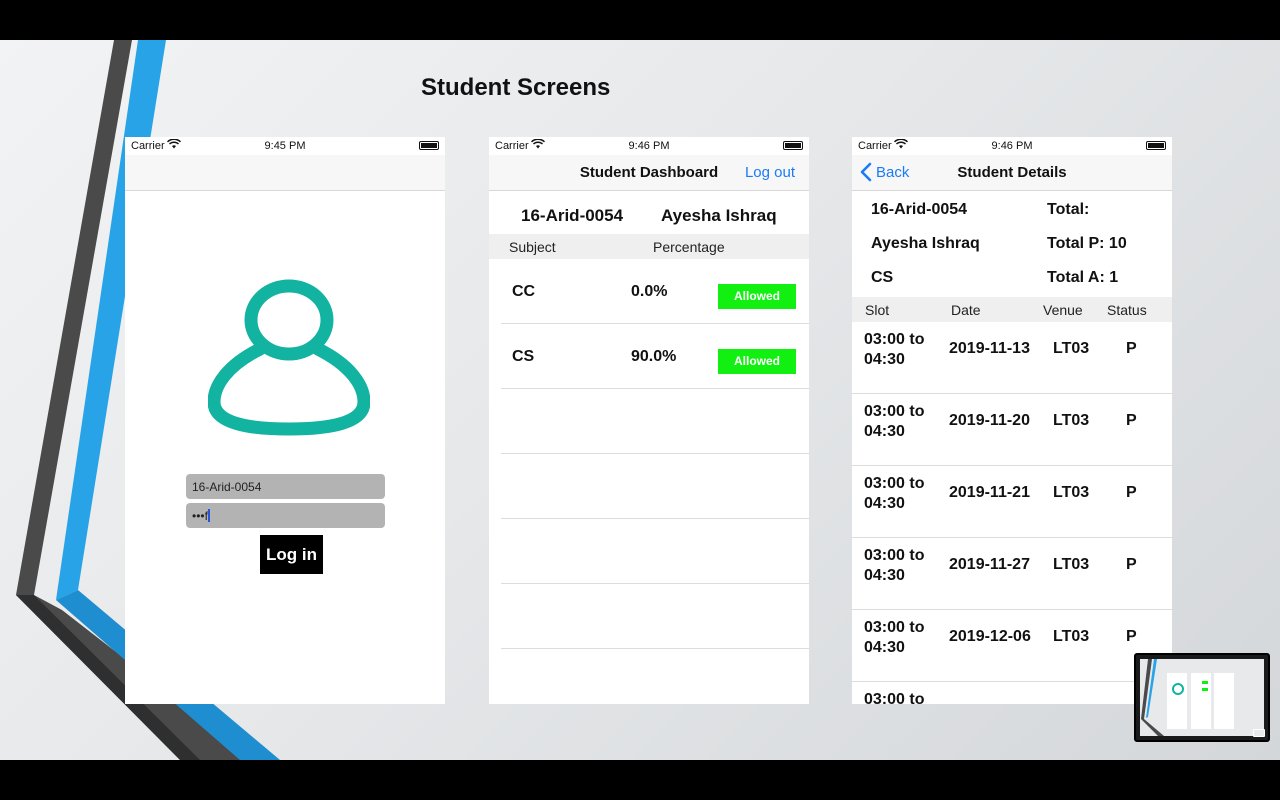  What do you see at coordinates (966, 310) in the screenshot?
I see `date-header: Date` at bounding box center [966, 310].